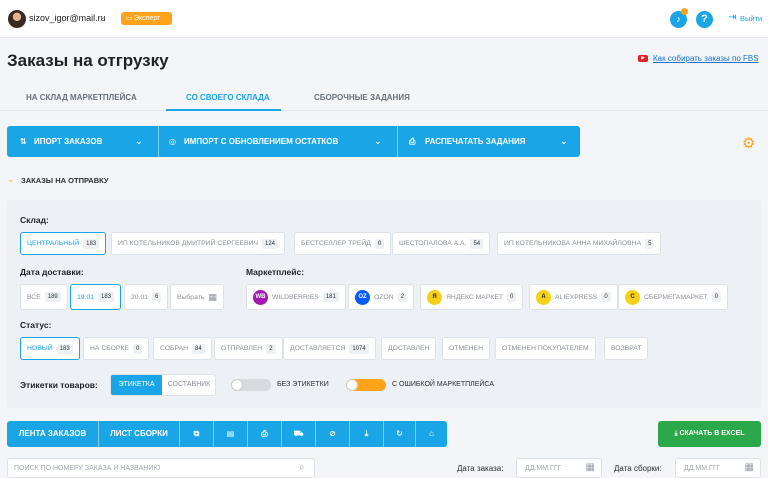 The width and height of the screenshot is (768, 478). I want to click on delivery-chip: 20.01 6, so click(146, 297).